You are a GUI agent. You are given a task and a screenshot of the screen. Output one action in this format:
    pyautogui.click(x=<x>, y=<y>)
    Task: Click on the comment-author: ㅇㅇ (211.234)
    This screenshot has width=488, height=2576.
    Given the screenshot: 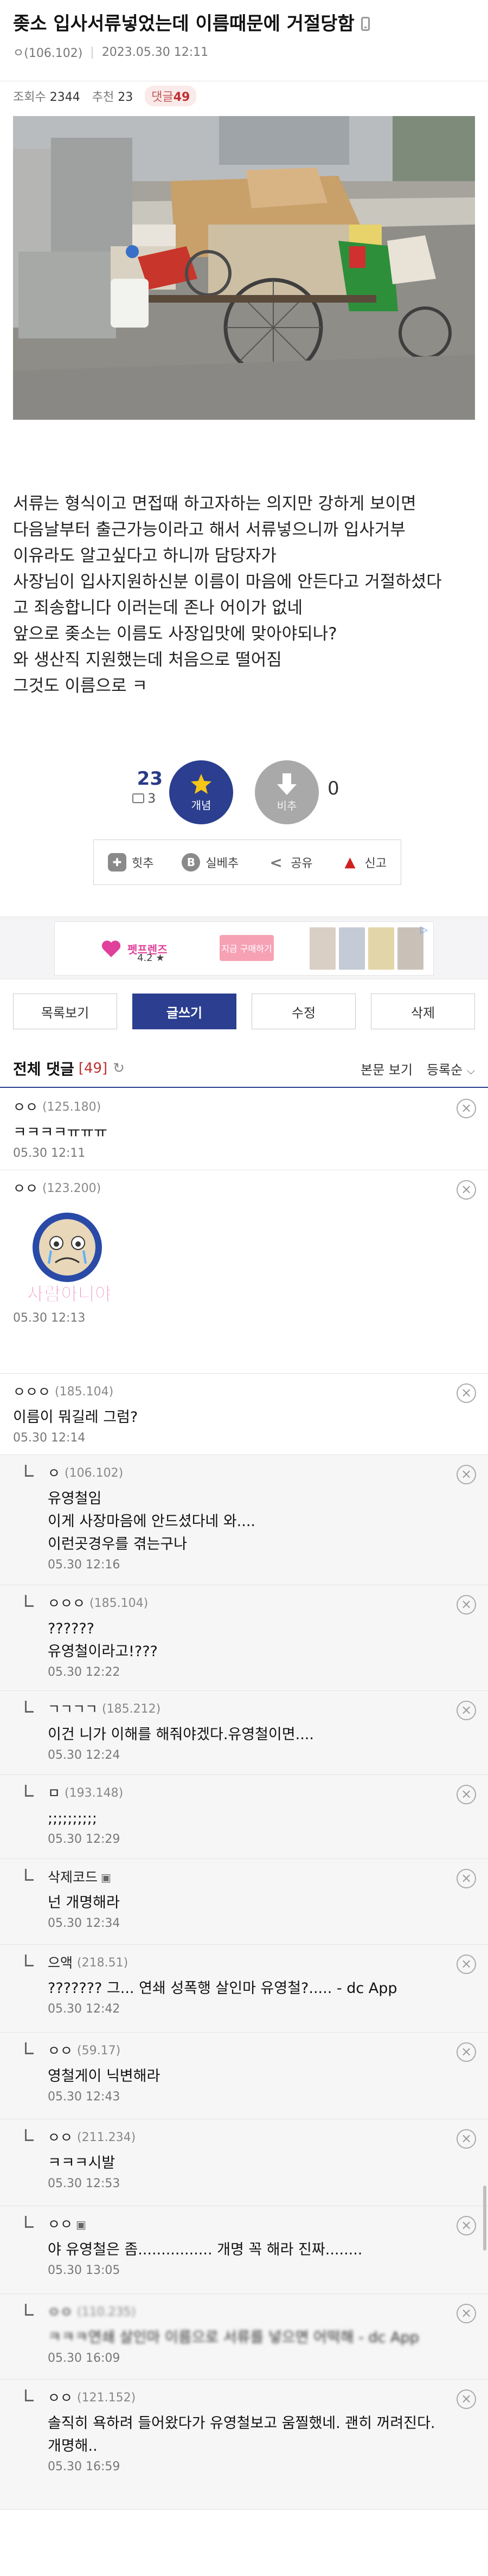 What is the action you would take?
    pyautogui.click(x=251, y=2138)
    